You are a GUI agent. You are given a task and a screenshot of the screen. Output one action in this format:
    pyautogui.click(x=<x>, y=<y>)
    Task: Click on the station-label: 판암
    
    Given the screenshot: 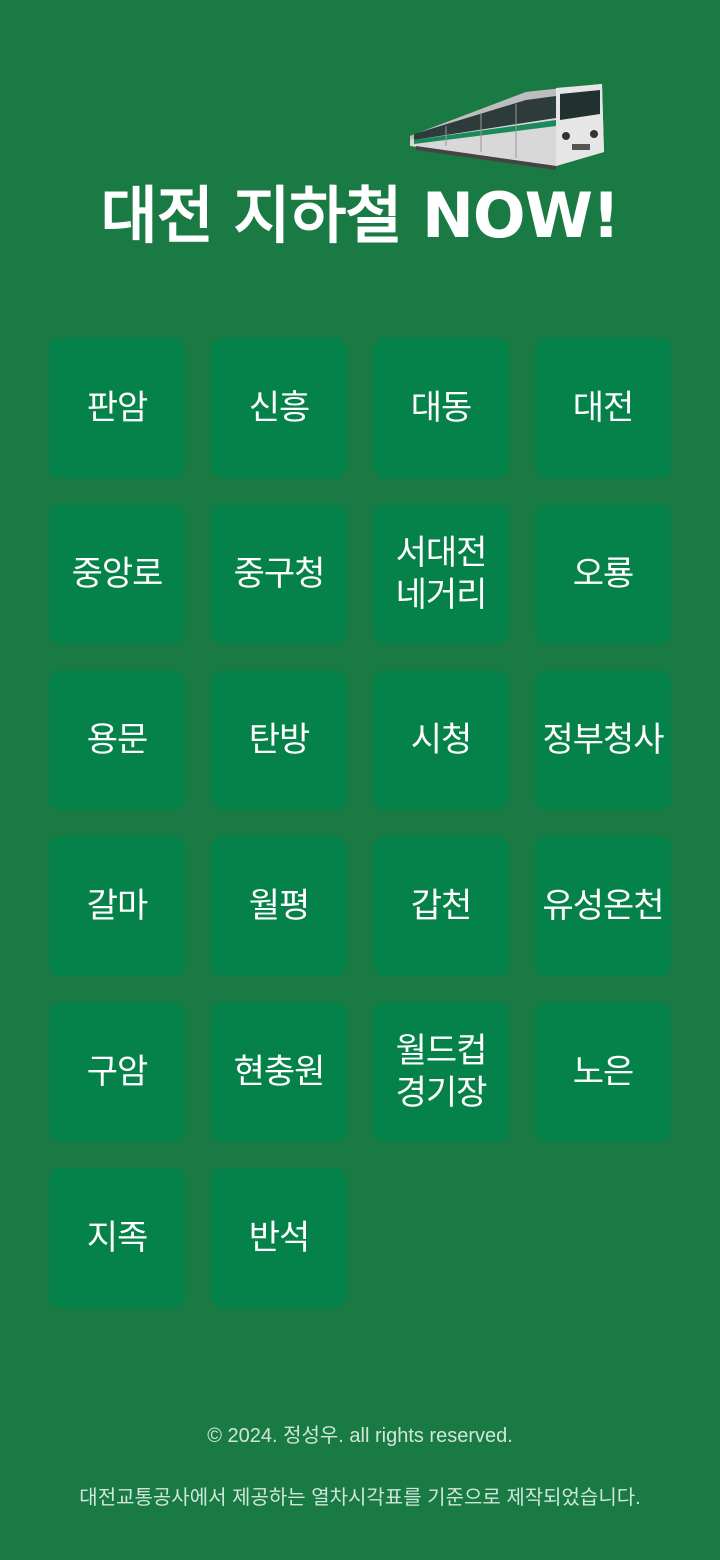 What is the action you would take?
    pyautogui.click(x=117, y=408)
    